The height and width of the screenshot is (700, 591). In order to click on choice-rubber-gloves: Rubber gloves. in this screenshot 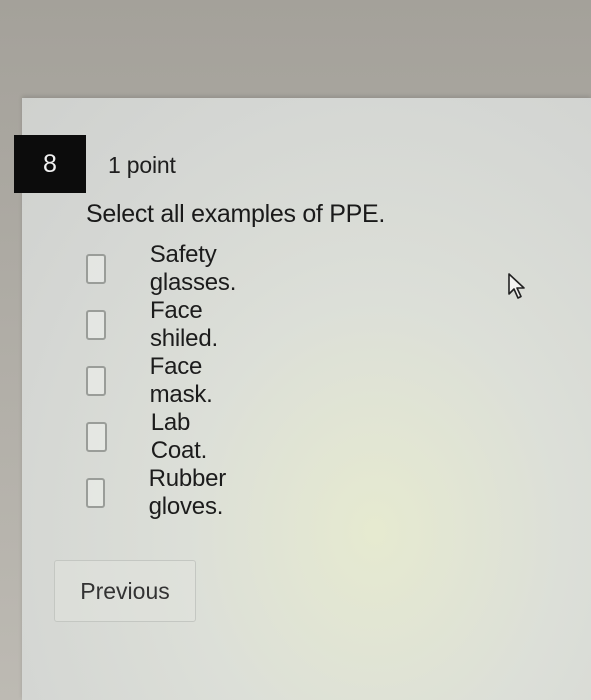, I will do `click(162, 492)`.